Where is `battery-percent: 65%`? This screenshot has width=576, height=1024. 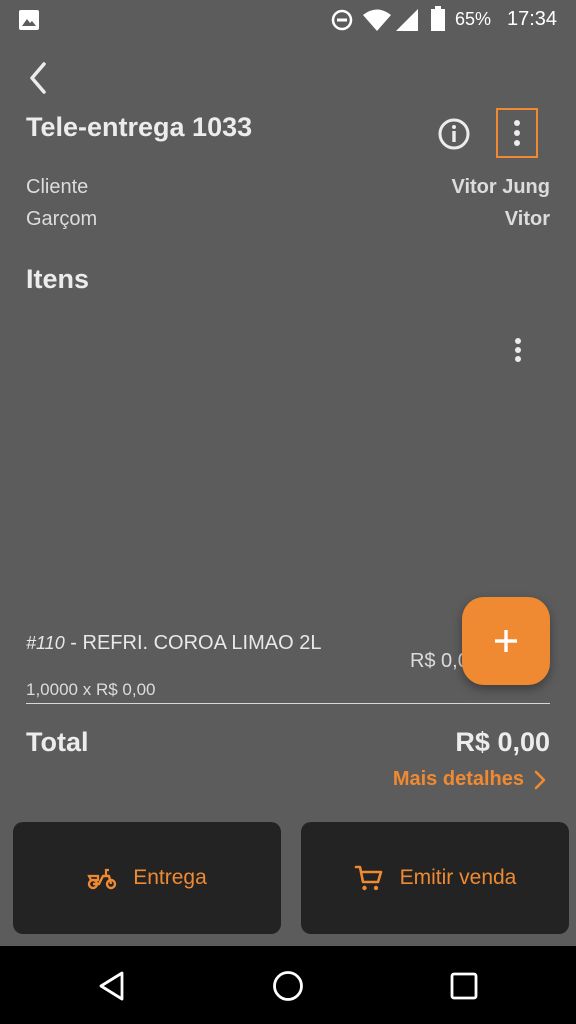
battery-percent: 65% is located at coordinates (473, 19).